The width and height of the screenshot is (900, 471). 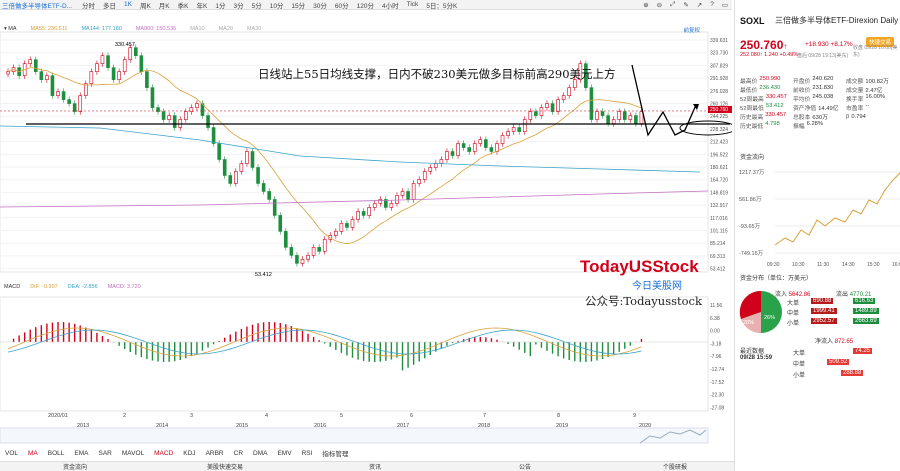 I want to click on indicator-tab-mavol: MAVOL, so click(x=133, y=453).